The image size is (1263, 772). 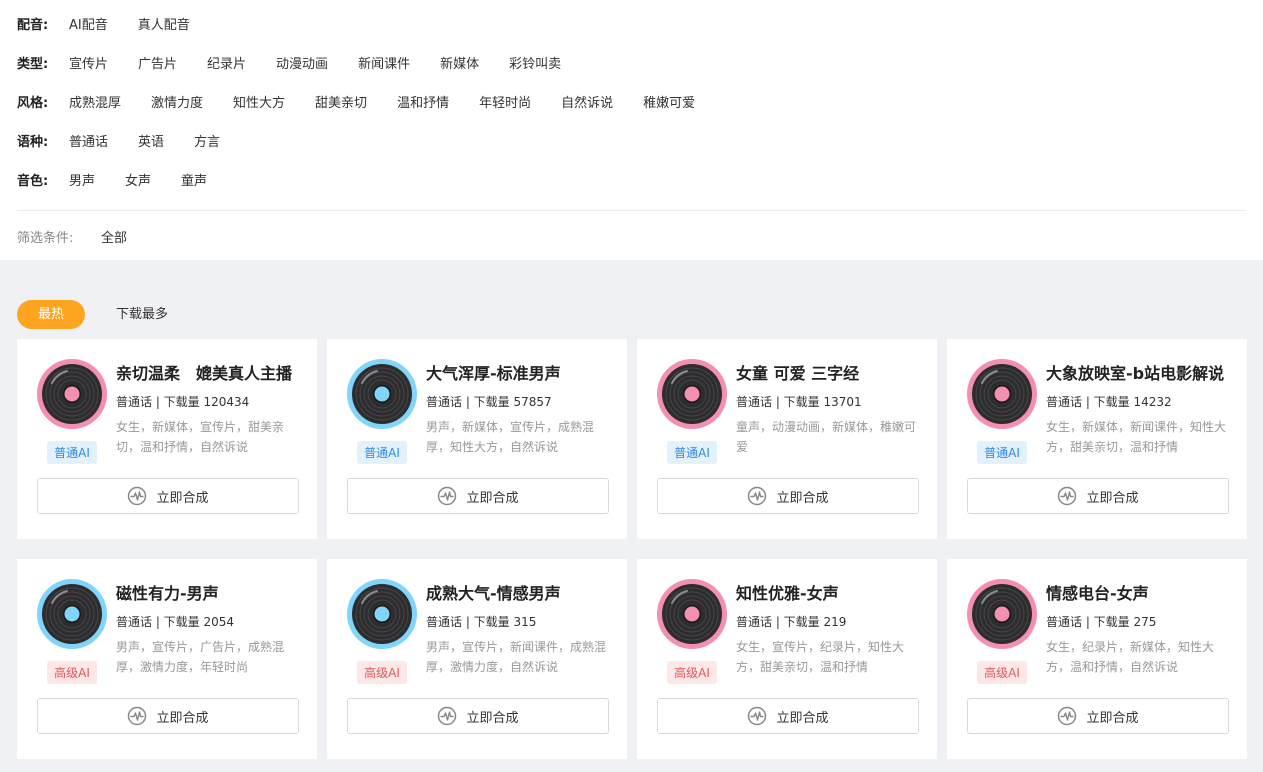 I want to click on filter-option: 广告片, so click(x=157, y=62).